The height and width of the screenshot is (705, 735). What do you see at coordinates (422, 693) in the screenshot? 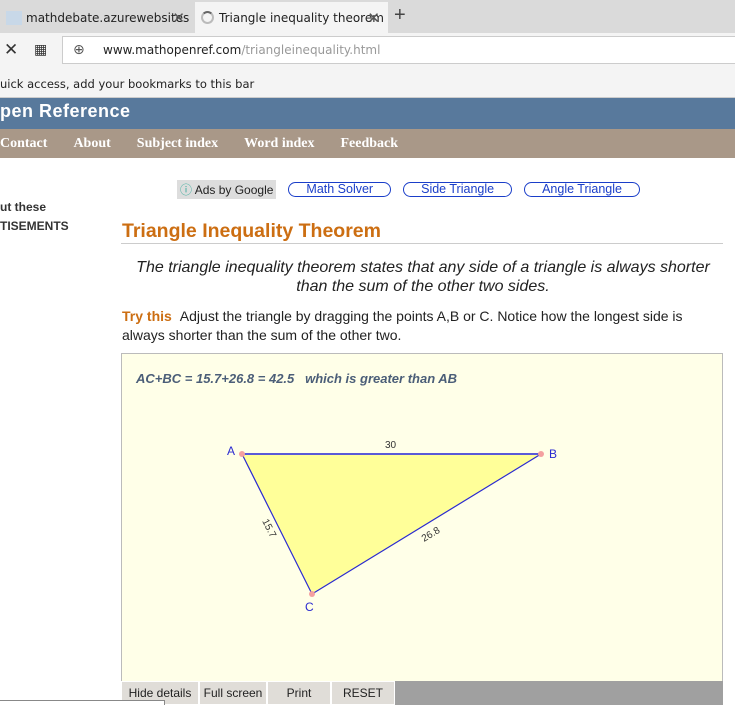
I see `applet-toolbar: Hide details Full screen Print RESET` at bounding box center [422, 693].